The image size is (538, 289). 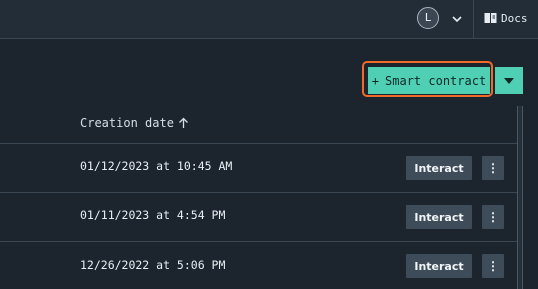 I want to click on column-header-creation-date: Creation date, so click(x=134, y=123).